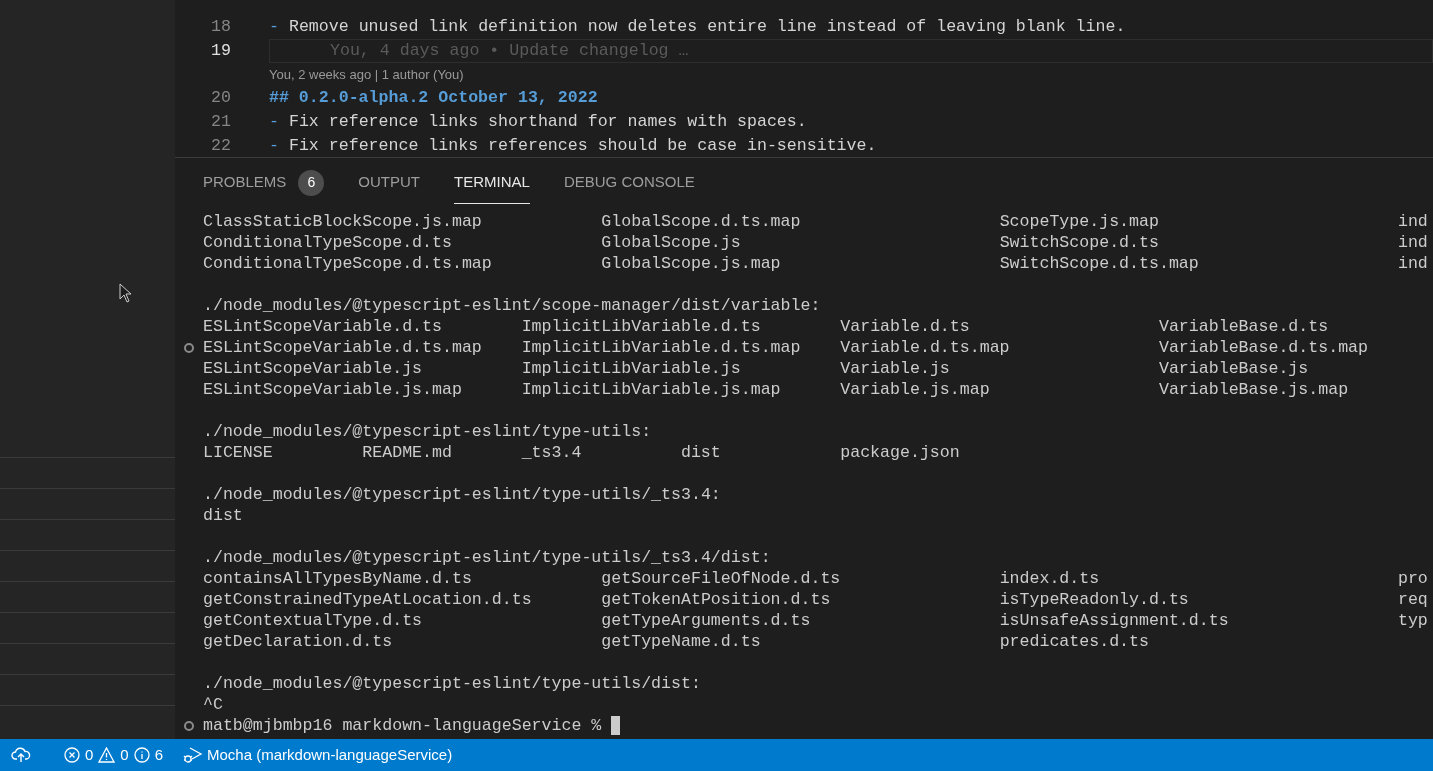 This screenshot has height=771, width=1433. What do you see at coordinates (141, 755) in the screenshot?
I see `info-icon` at bounding box center [141, 755].